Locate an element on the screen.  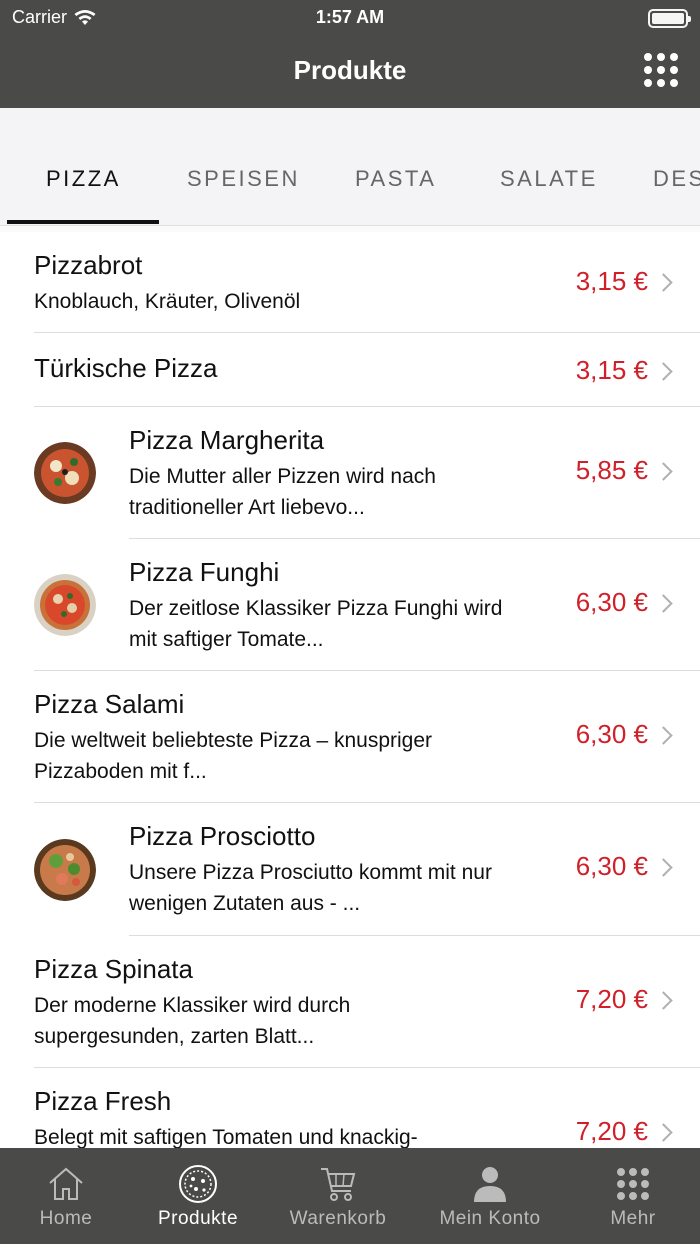
product-name: Pizza Salami is located at coordinates (109, 704).